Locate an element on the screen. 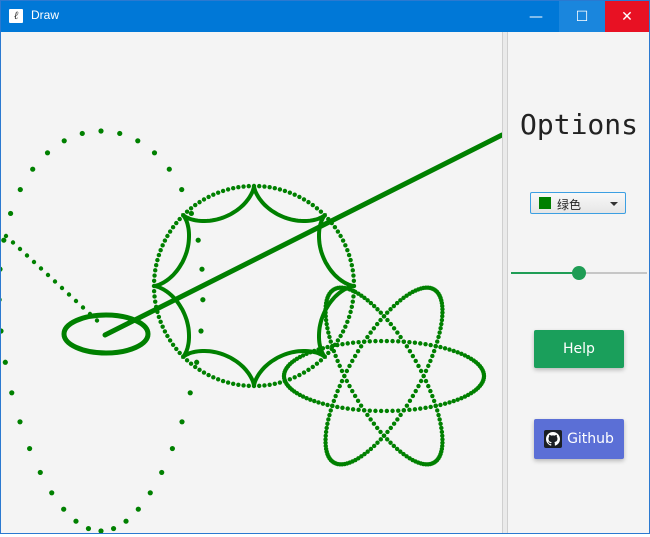 The image size is (650, 537). color-swatch is located at coordinates (545, 203).